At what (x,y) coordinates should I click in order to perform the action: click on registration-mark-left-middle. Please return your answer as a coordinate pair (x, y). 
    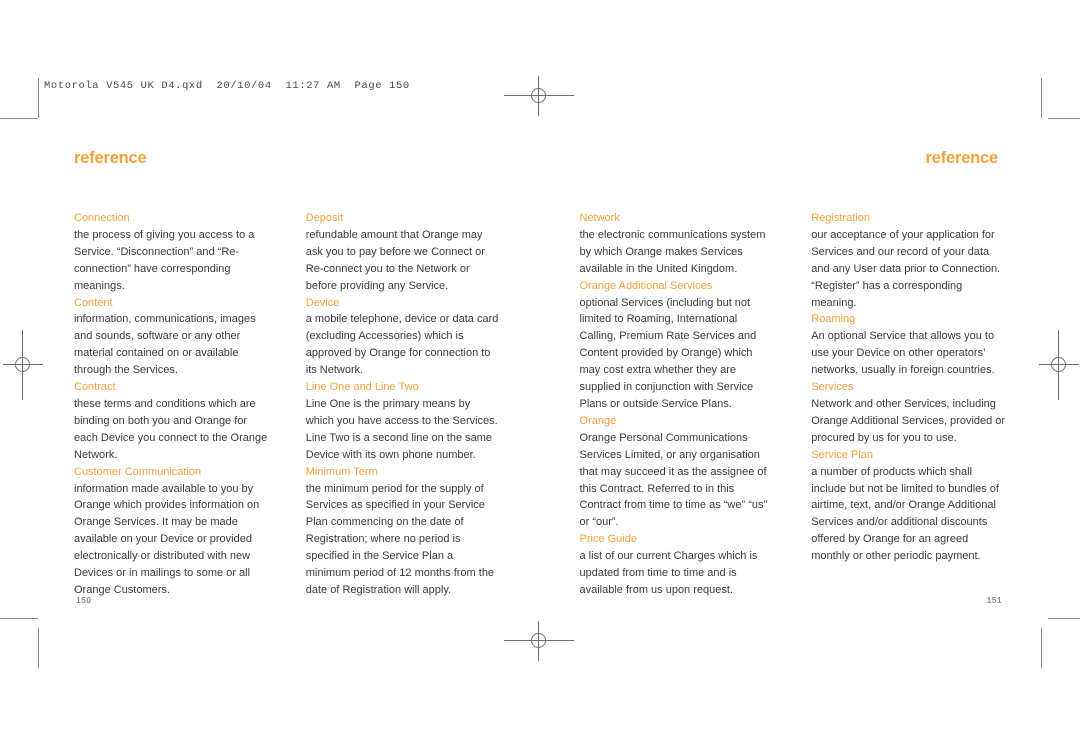
    Looking at the image, I should click on (23, 365).